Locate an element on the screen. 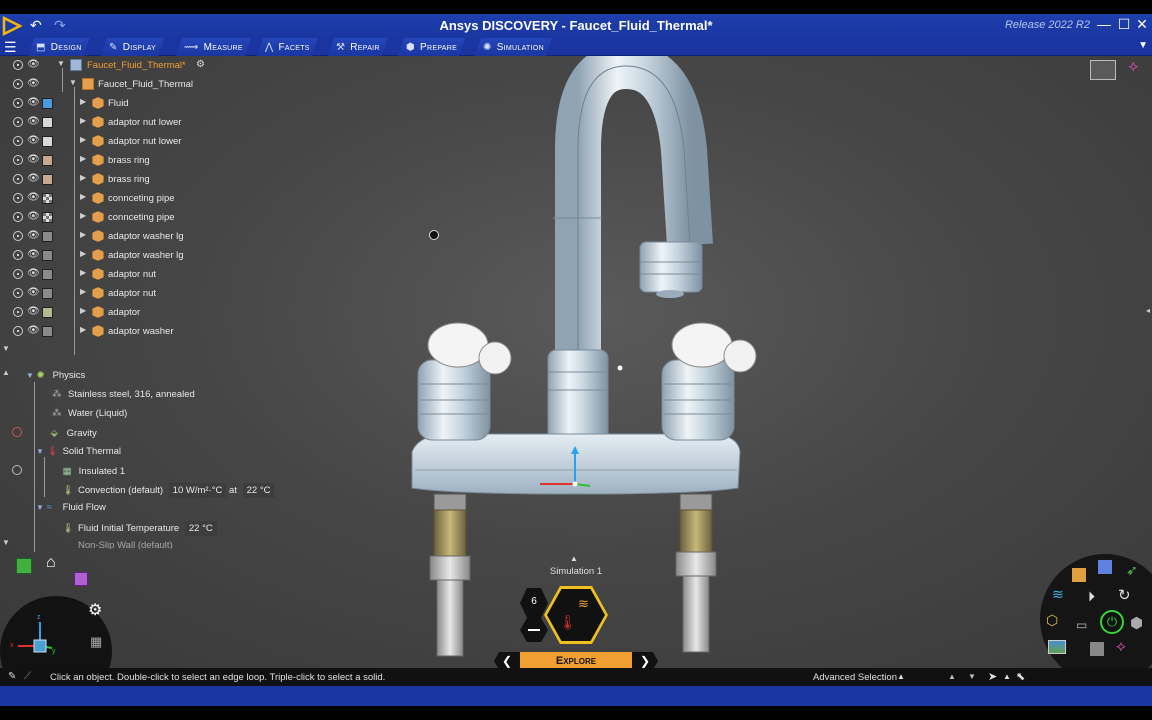 The height and width of the screenshot is (720, 1152). box-tool-icon is located at coordinates (1097, 649).